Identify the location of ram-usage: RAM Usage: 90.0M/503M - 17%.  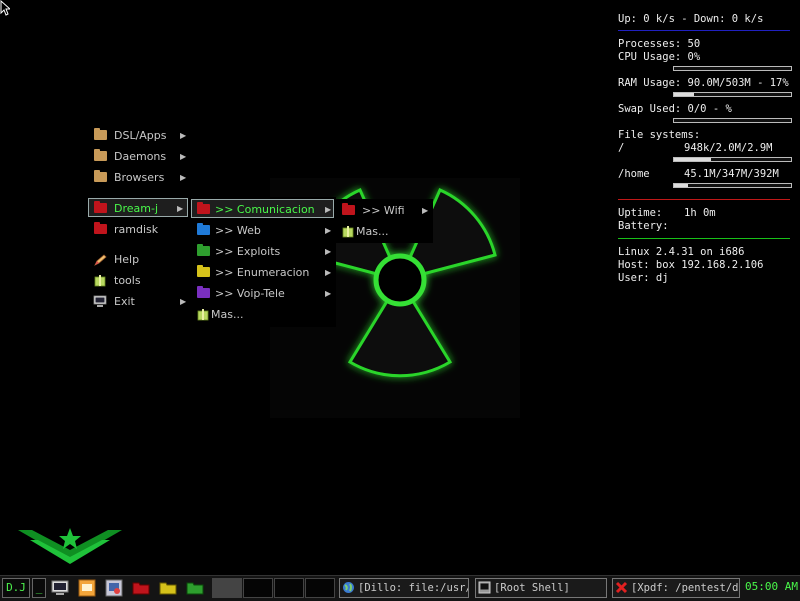
(703, 83).